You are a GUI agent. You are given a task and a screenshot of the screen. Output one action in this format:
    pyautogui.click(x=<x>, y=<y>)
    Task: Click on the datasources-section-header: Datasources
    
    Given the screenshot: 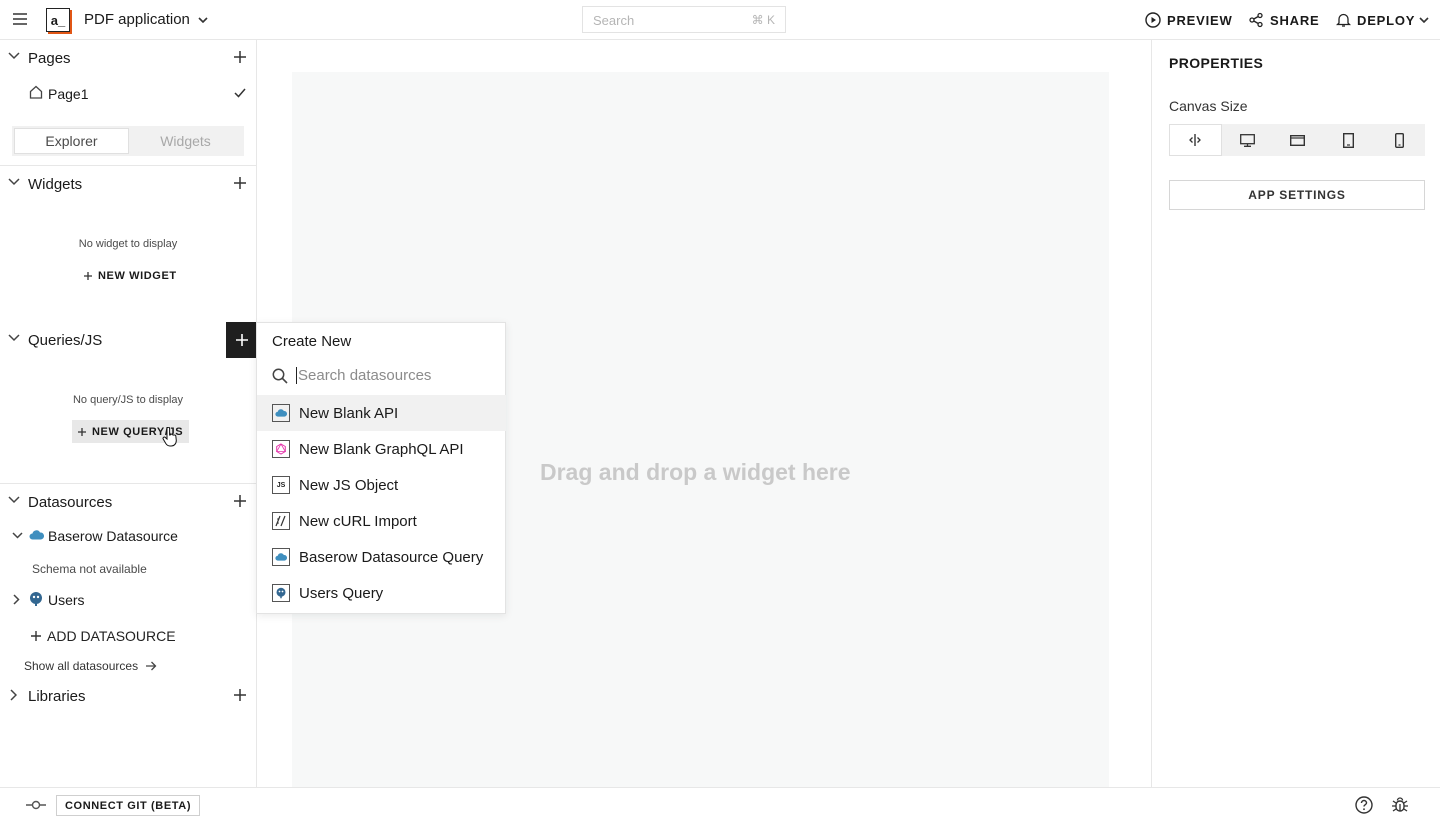 What is the action you would take?
    pyautogui.click(x=128, y=502)
    